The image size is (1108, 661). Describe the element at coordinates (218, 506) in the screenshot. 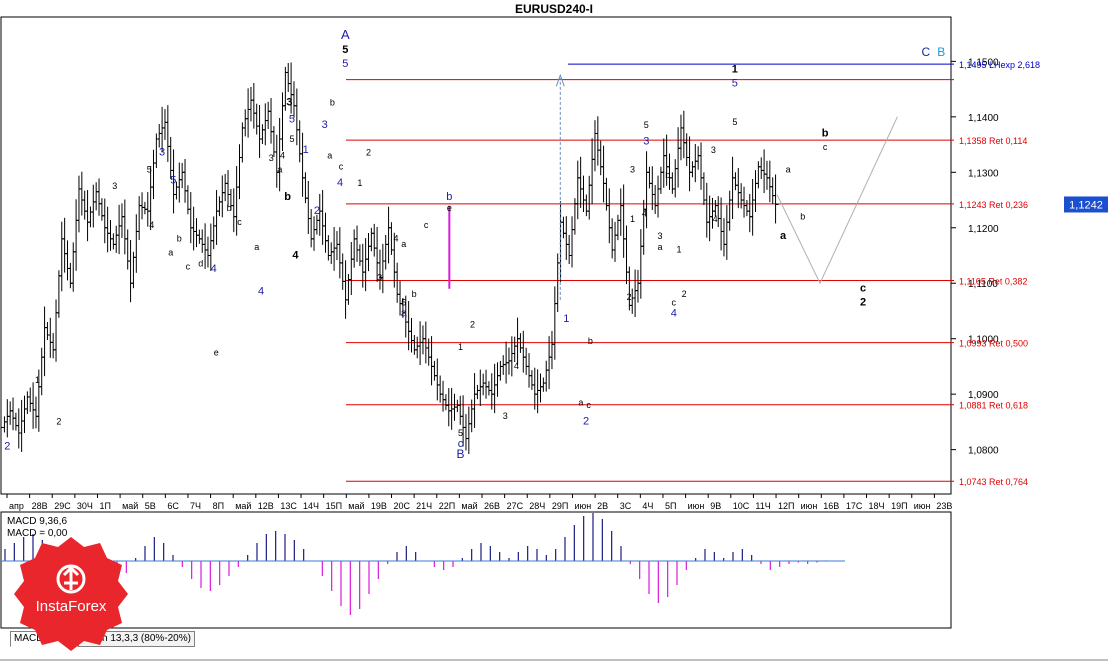

I see `x-tick-label: 8П` at that location.